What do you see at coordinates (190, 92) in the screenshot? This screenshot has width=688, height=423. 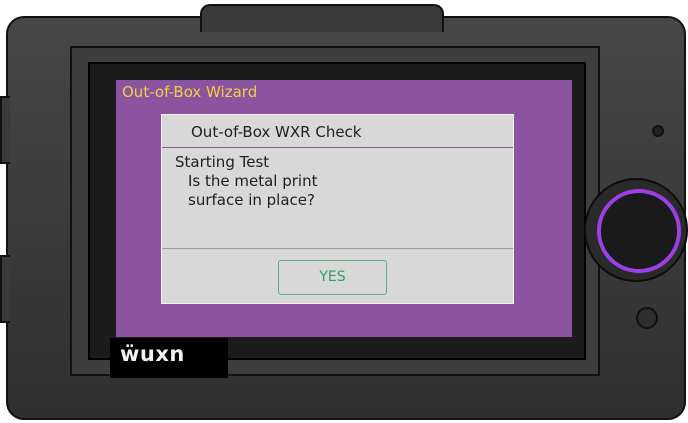 I see `wizard-title: Out-of-Box Wizard` at bounding box center [190, 92].